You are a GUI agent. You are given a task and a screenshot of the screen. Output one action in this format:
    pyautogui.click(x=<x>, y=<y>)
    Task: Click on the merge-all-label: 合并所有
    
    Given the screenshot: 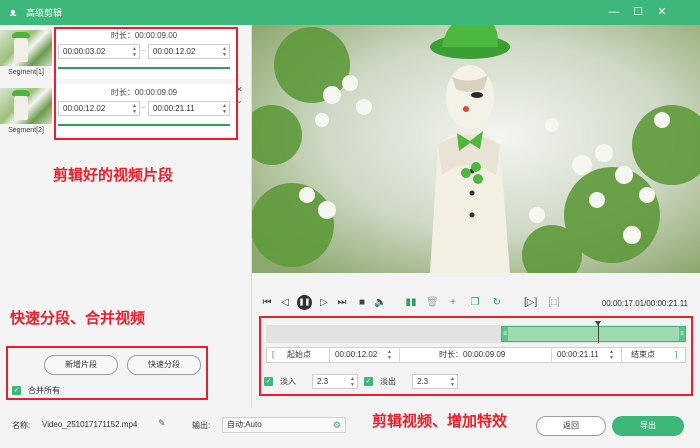 What is the action you would take?
    pyautogui.click(x=44, y=390)
    